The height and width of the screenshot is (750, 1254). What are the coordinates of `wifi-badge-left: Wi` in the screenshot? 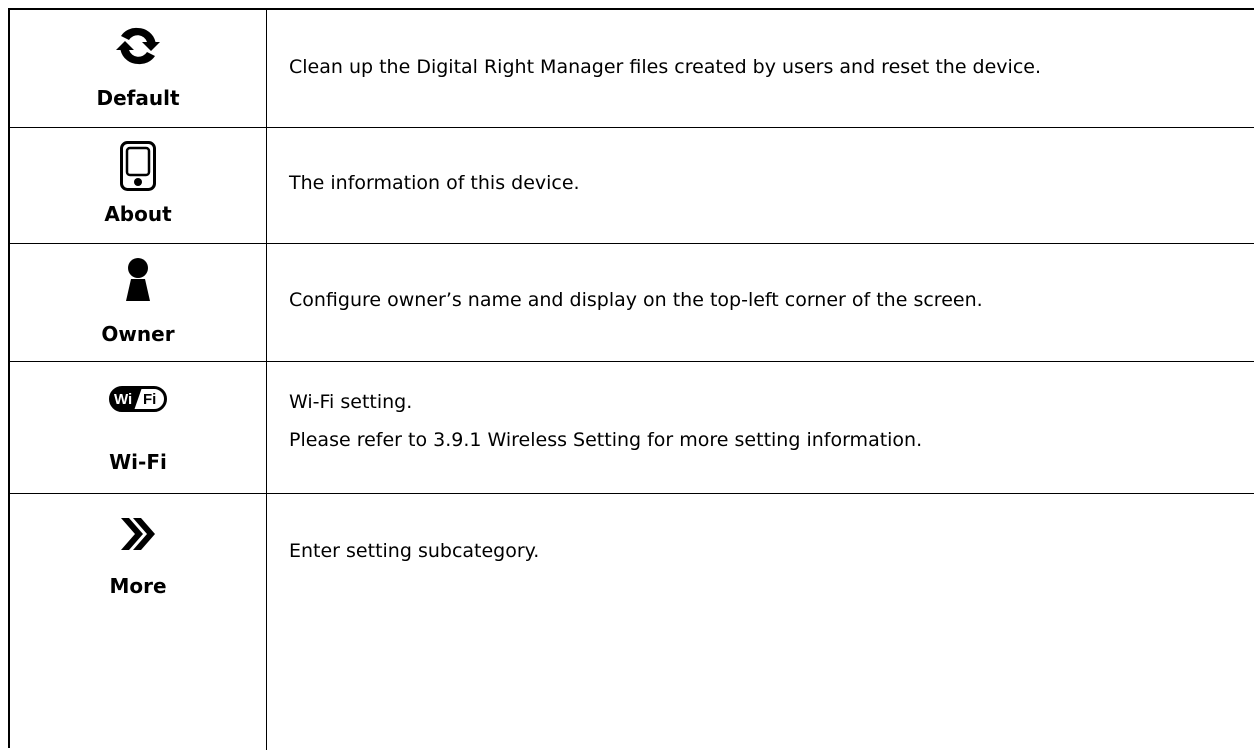 It's located at (123, 399).